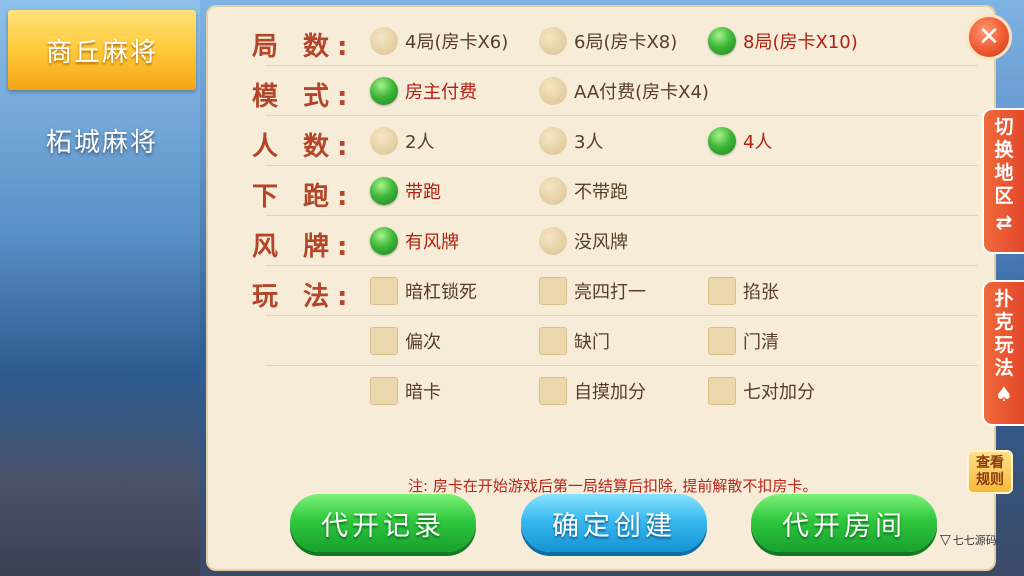  Describe the element at coordinates (304, 47) in the screenshot. I see `rounds-label: 局 数:` at that location.